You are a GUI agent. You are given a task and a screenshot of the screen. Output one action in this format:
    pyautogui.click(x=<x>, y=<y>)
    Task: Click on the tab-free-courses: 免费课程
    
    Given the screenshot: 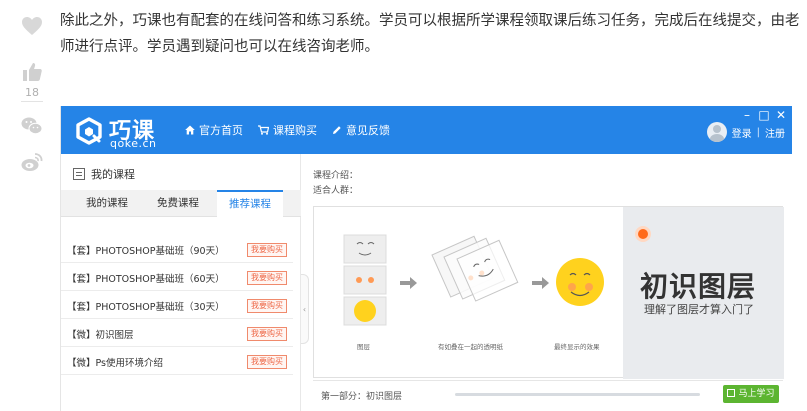 What is the action you would take?
    pyautogui.click(x=178, y=203)
    